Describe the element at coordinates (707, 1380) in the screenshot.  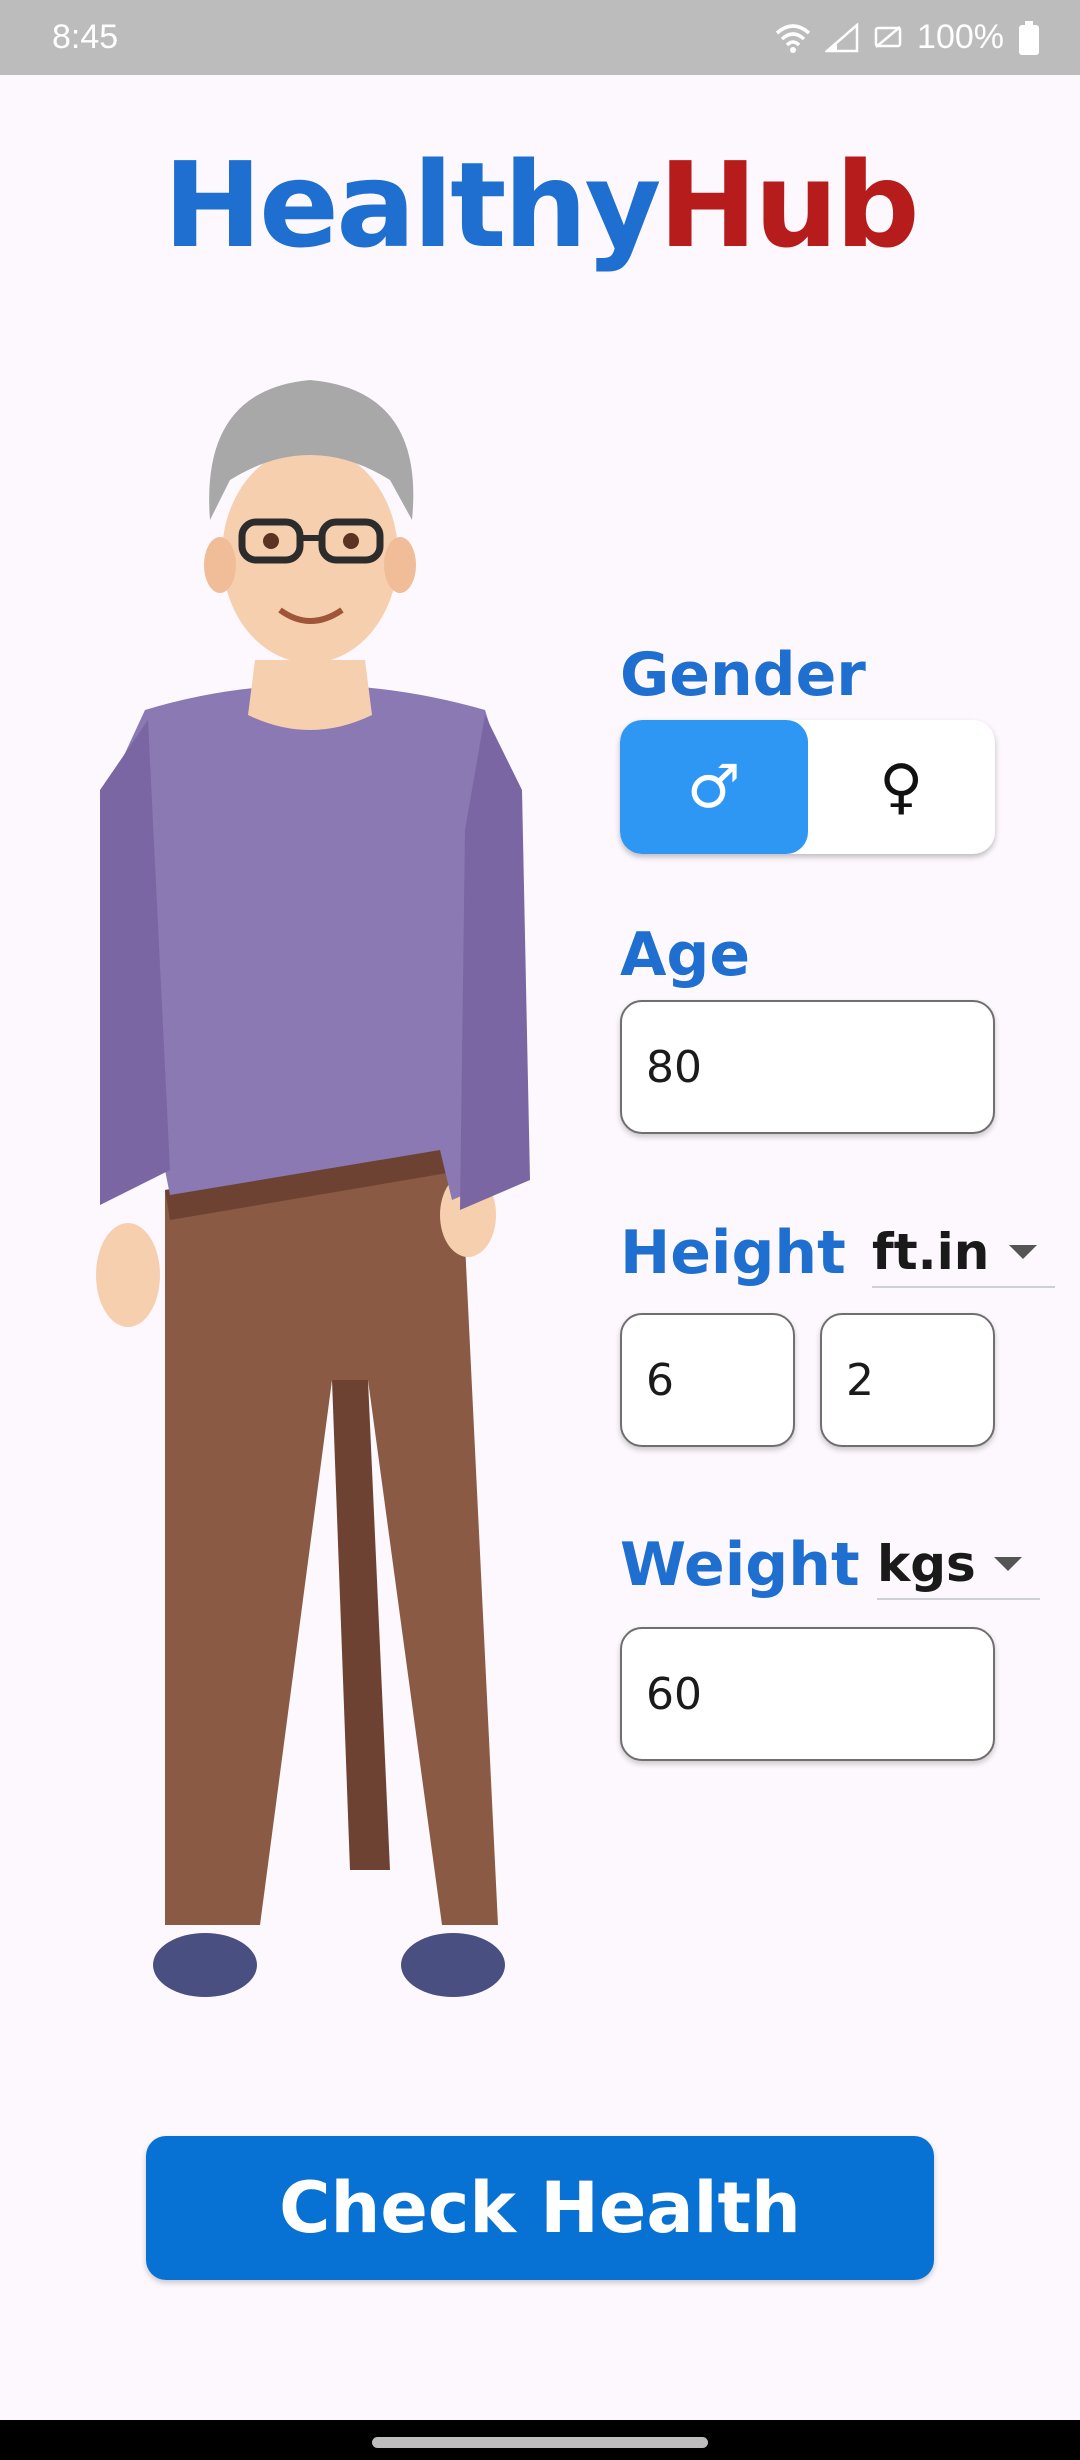
I see `height-feet-input: 6` at that location.